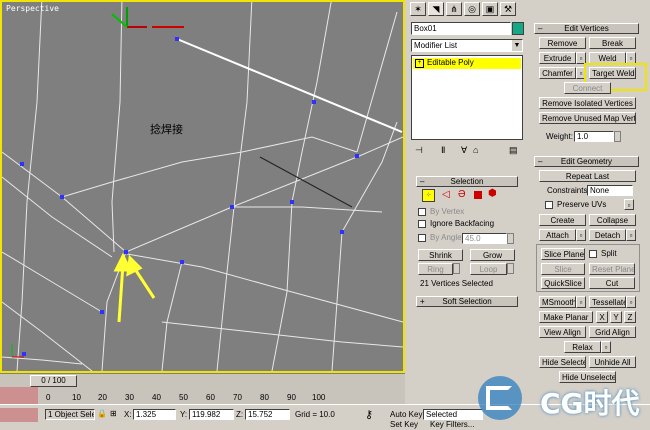  I want to click on polygon-mode-icon, so click(478, 195).